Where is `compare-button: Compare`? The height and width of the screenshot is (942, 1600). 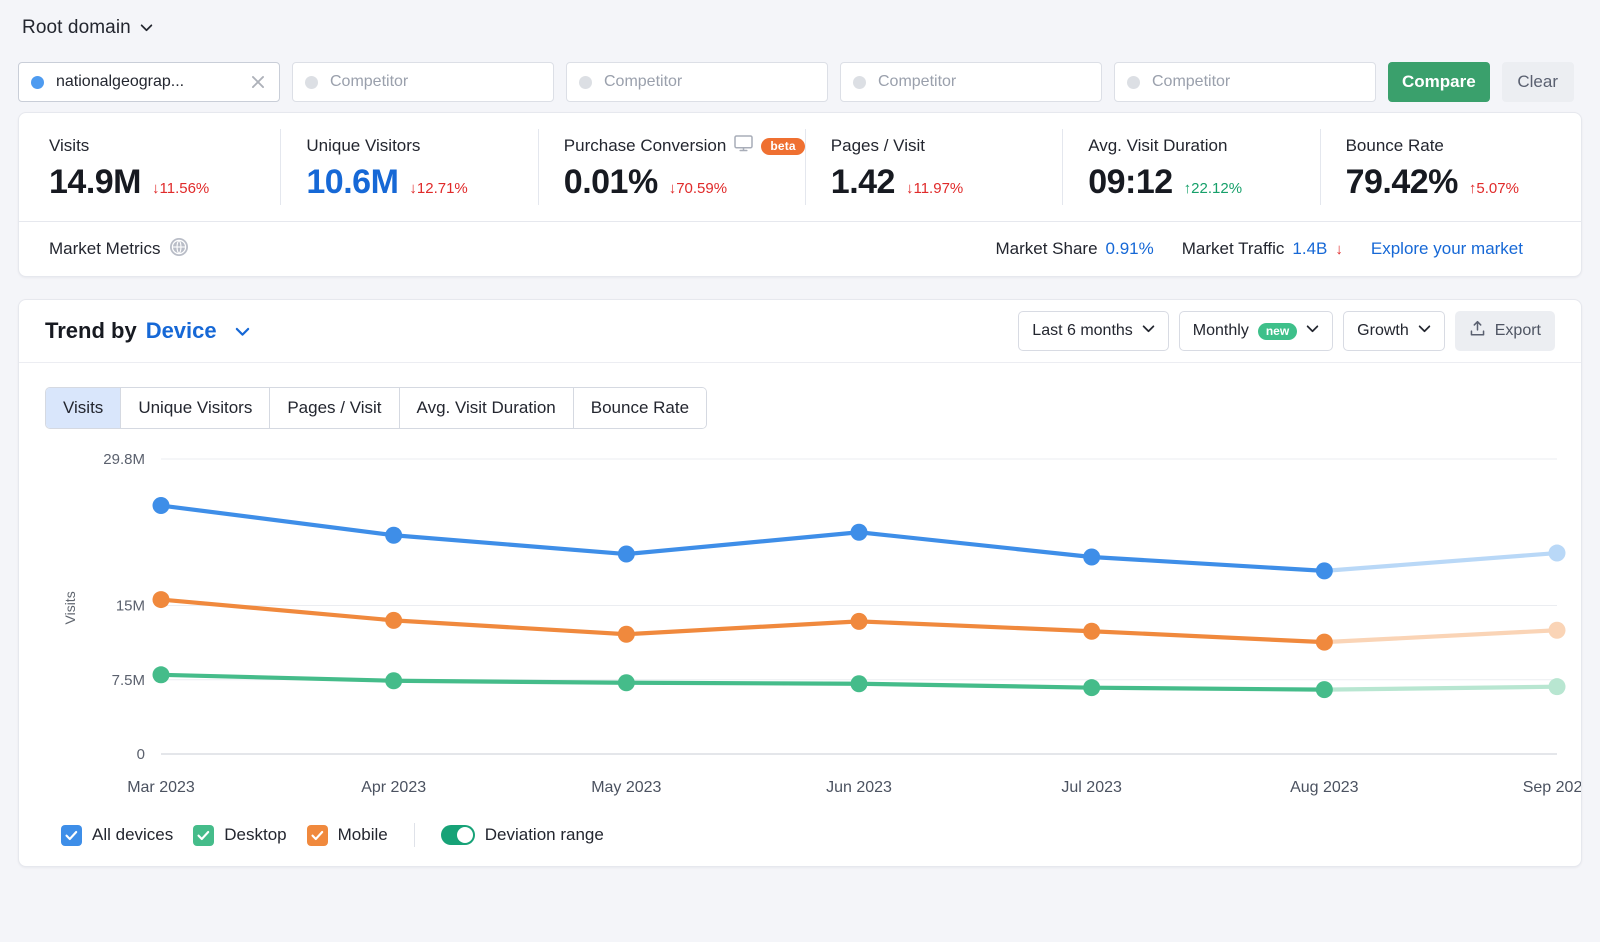
compare-button: Compare is located at coordinates (1439, 82).